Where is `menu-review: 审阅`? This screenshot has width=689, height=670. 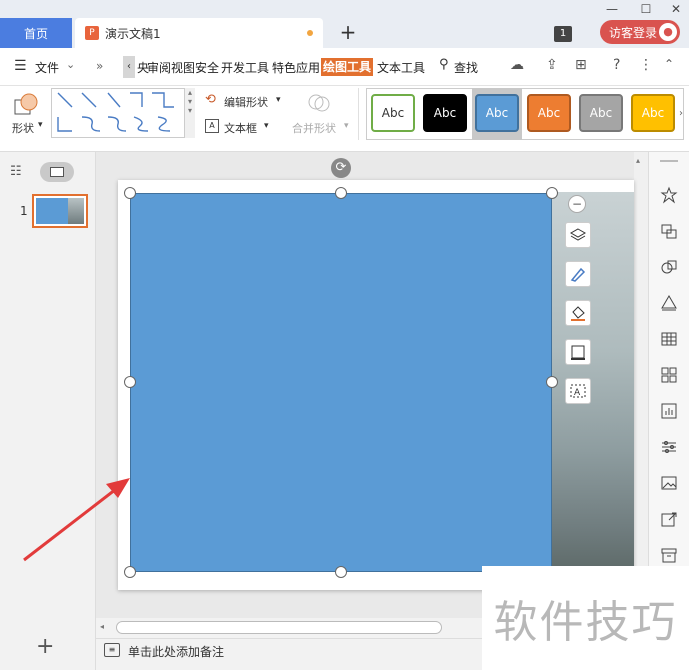 menu-review: 审阅 is located at coordinates (159, 67).